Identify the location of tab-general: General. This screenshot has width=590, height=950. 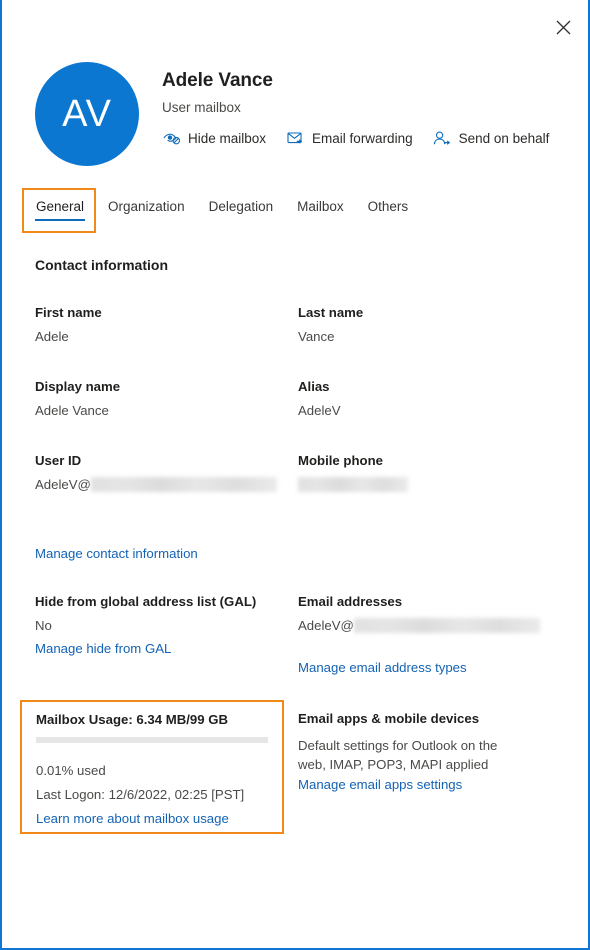
(60, 208).